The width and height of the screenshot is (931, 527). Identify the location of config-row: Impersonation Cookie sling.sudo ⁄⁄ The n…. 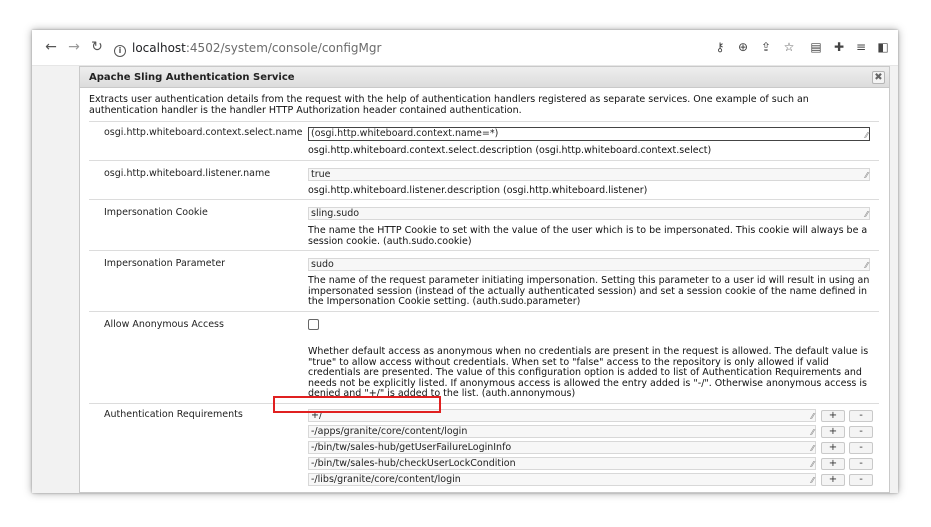
(484, 224).